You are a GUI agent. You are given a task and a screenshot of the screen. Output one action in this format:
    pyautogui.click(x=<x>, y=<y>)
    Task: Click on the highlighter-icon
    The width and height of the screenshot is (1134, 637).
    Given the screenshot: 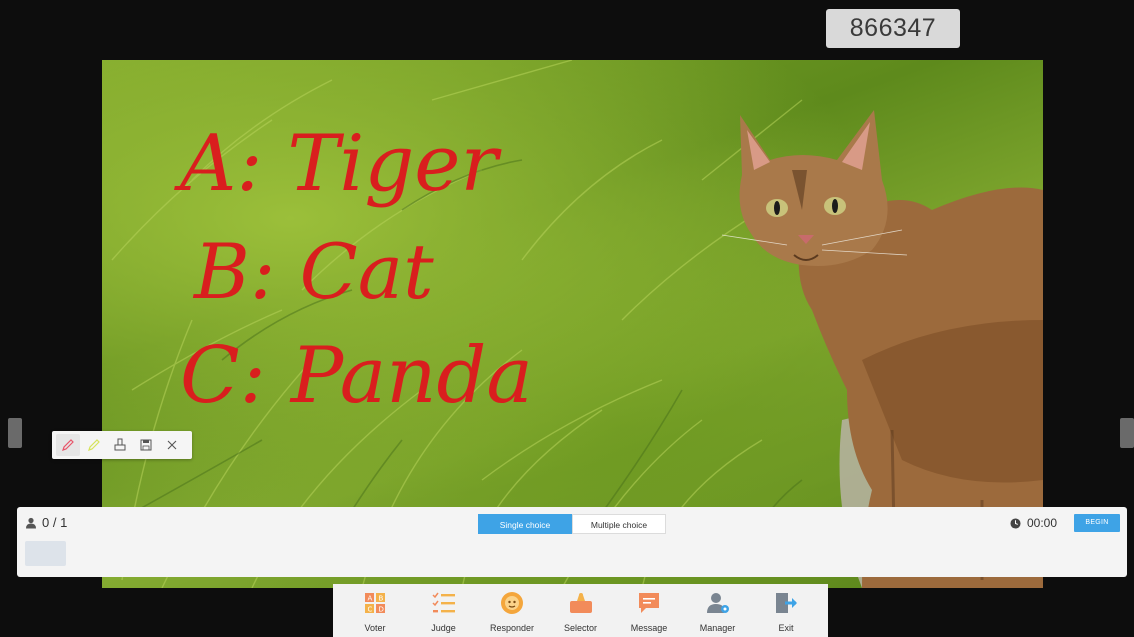 What is the action you would take?
    pyautogui.click(x=94, y=445)
    